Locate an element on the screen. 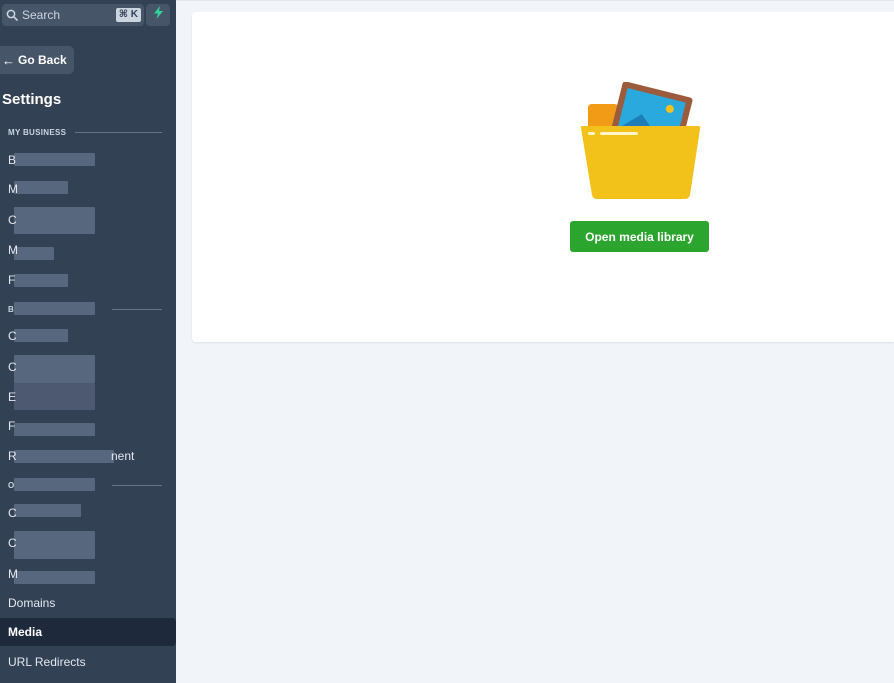 The height and width of the screenshot is (683, 894). top-border is located at coordinates (535, 0).